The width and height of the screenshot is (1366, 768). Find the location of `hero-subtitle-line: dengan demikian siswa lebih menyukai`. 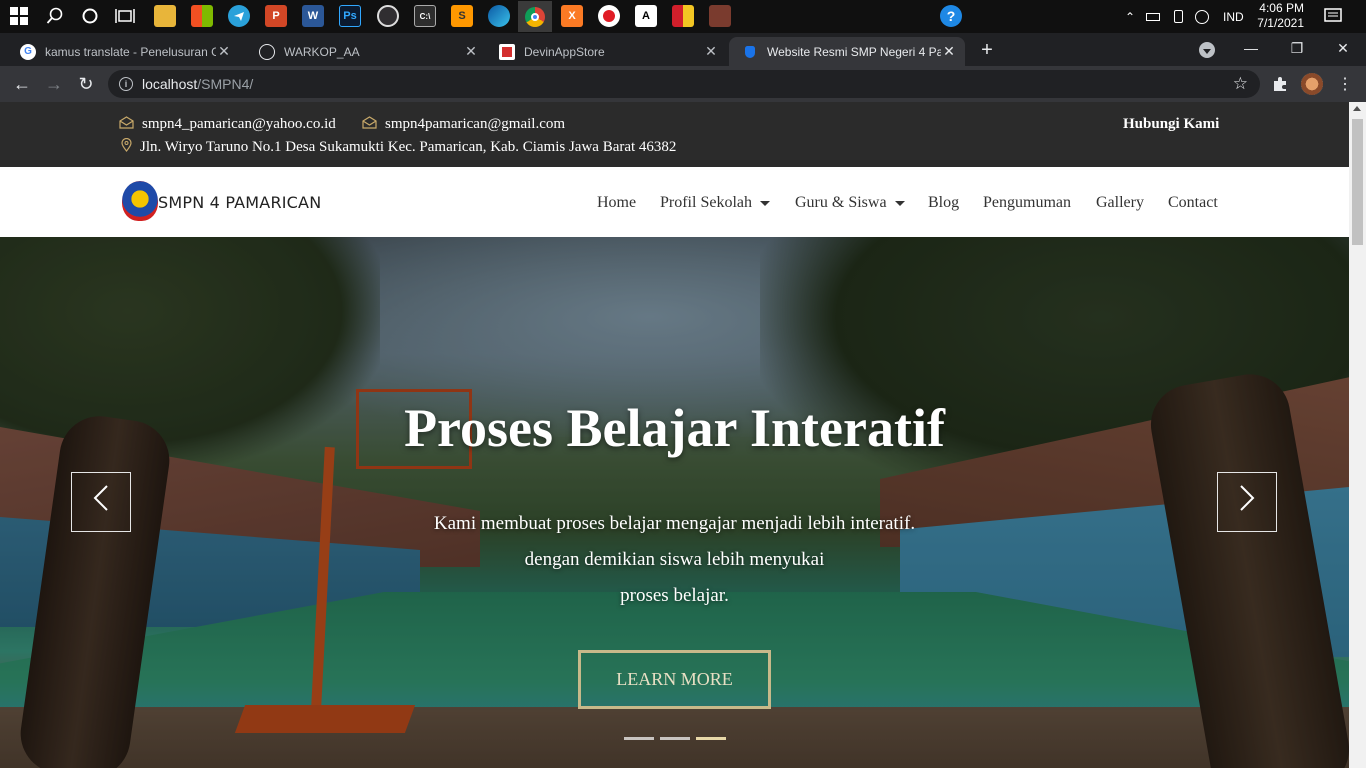

hero-subtitle-line: dengan demikian siswa lebih menyukai is located at coordinates (674, 559).